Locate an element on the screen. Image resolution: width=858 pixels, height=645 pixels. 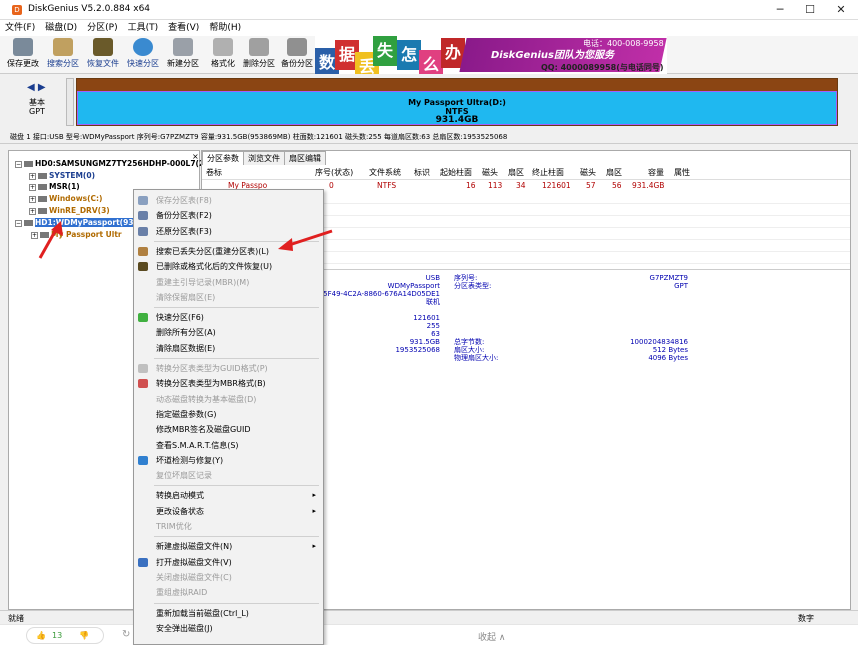
context-menu-item-11: 清除扇区数据(E) is located at coordinates (228, 348).